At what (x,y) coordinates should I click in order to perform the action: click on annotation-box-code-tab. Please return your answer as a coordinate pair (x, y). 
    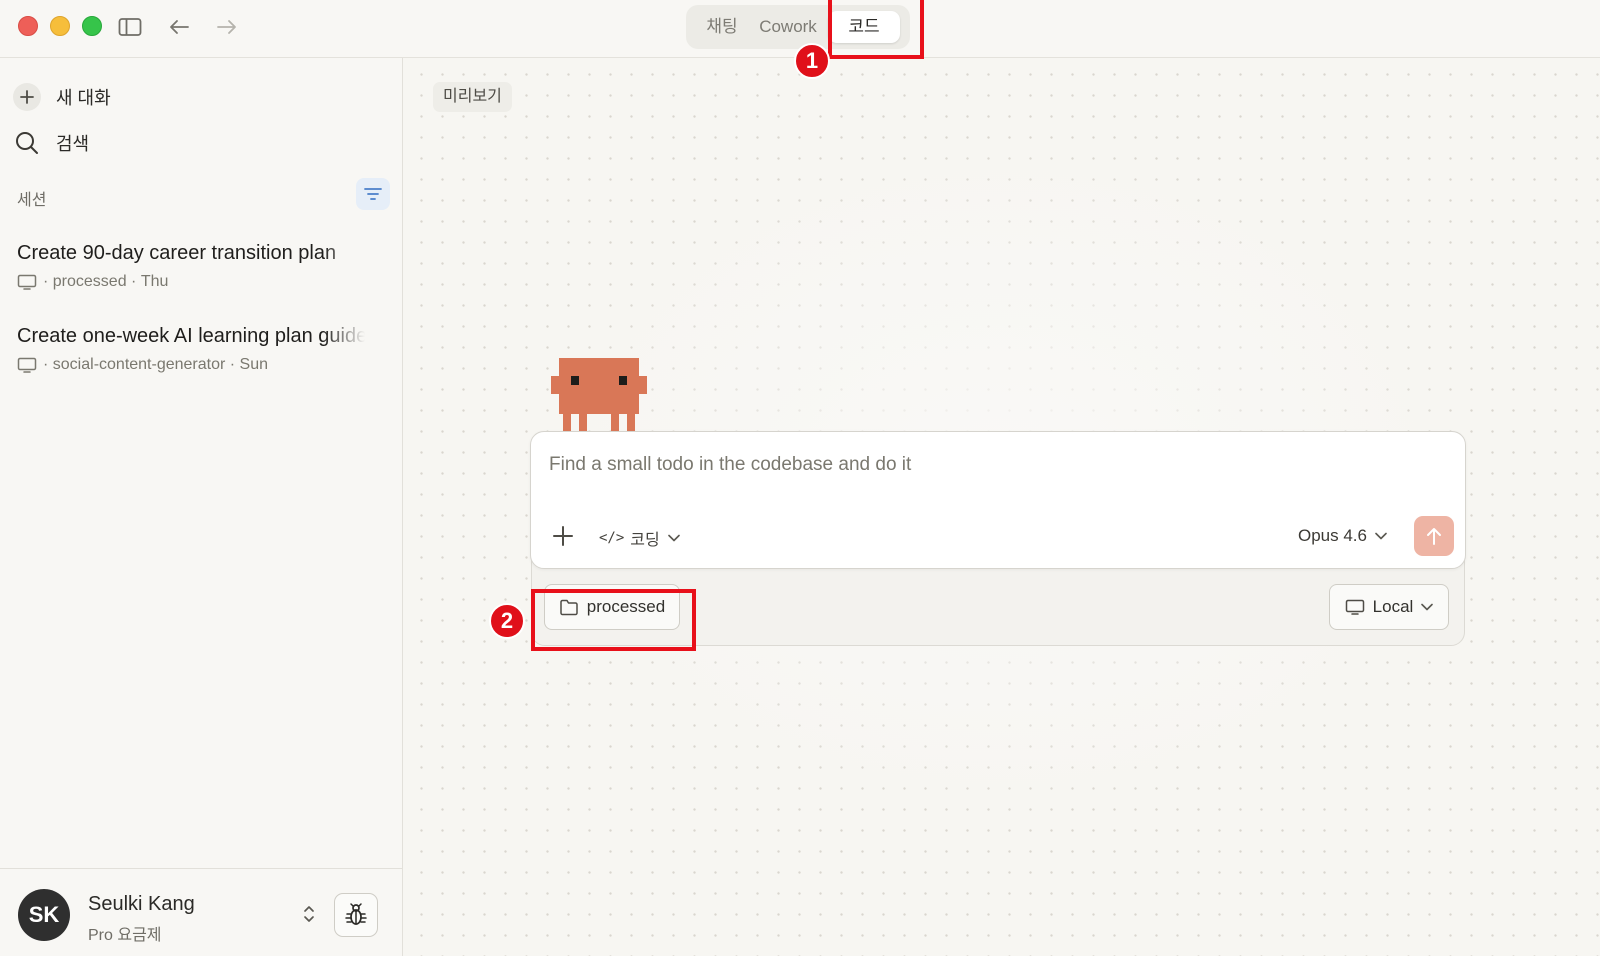
    Looking at the image, I should click on (876, 29).